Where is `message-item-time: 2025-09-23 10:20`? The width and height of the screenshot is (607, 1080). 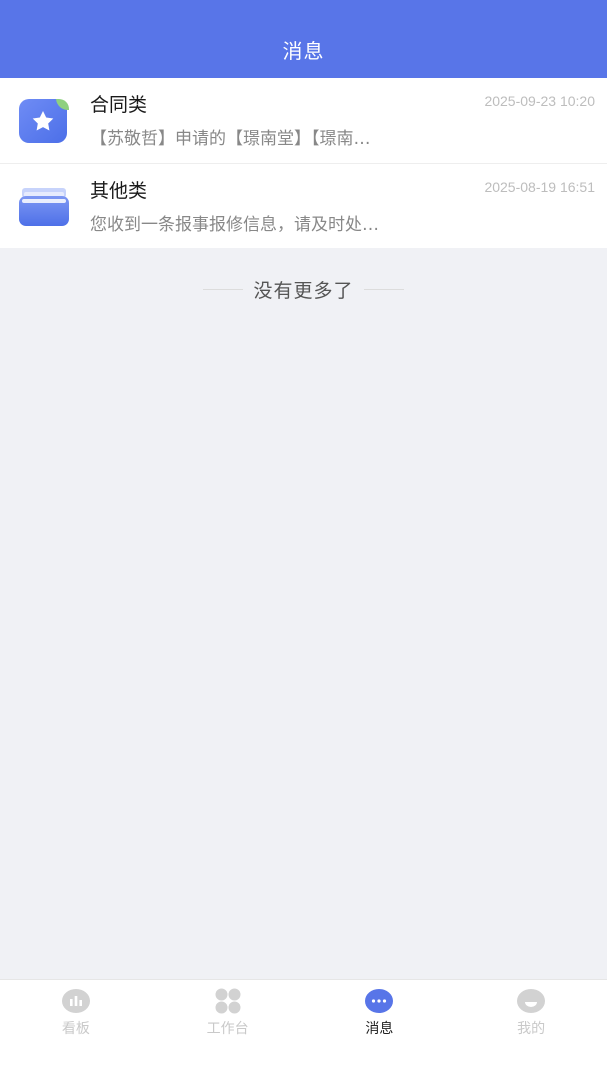
message-item-time: 2025-09-23 10:20 is located at coordinates (539, 101).